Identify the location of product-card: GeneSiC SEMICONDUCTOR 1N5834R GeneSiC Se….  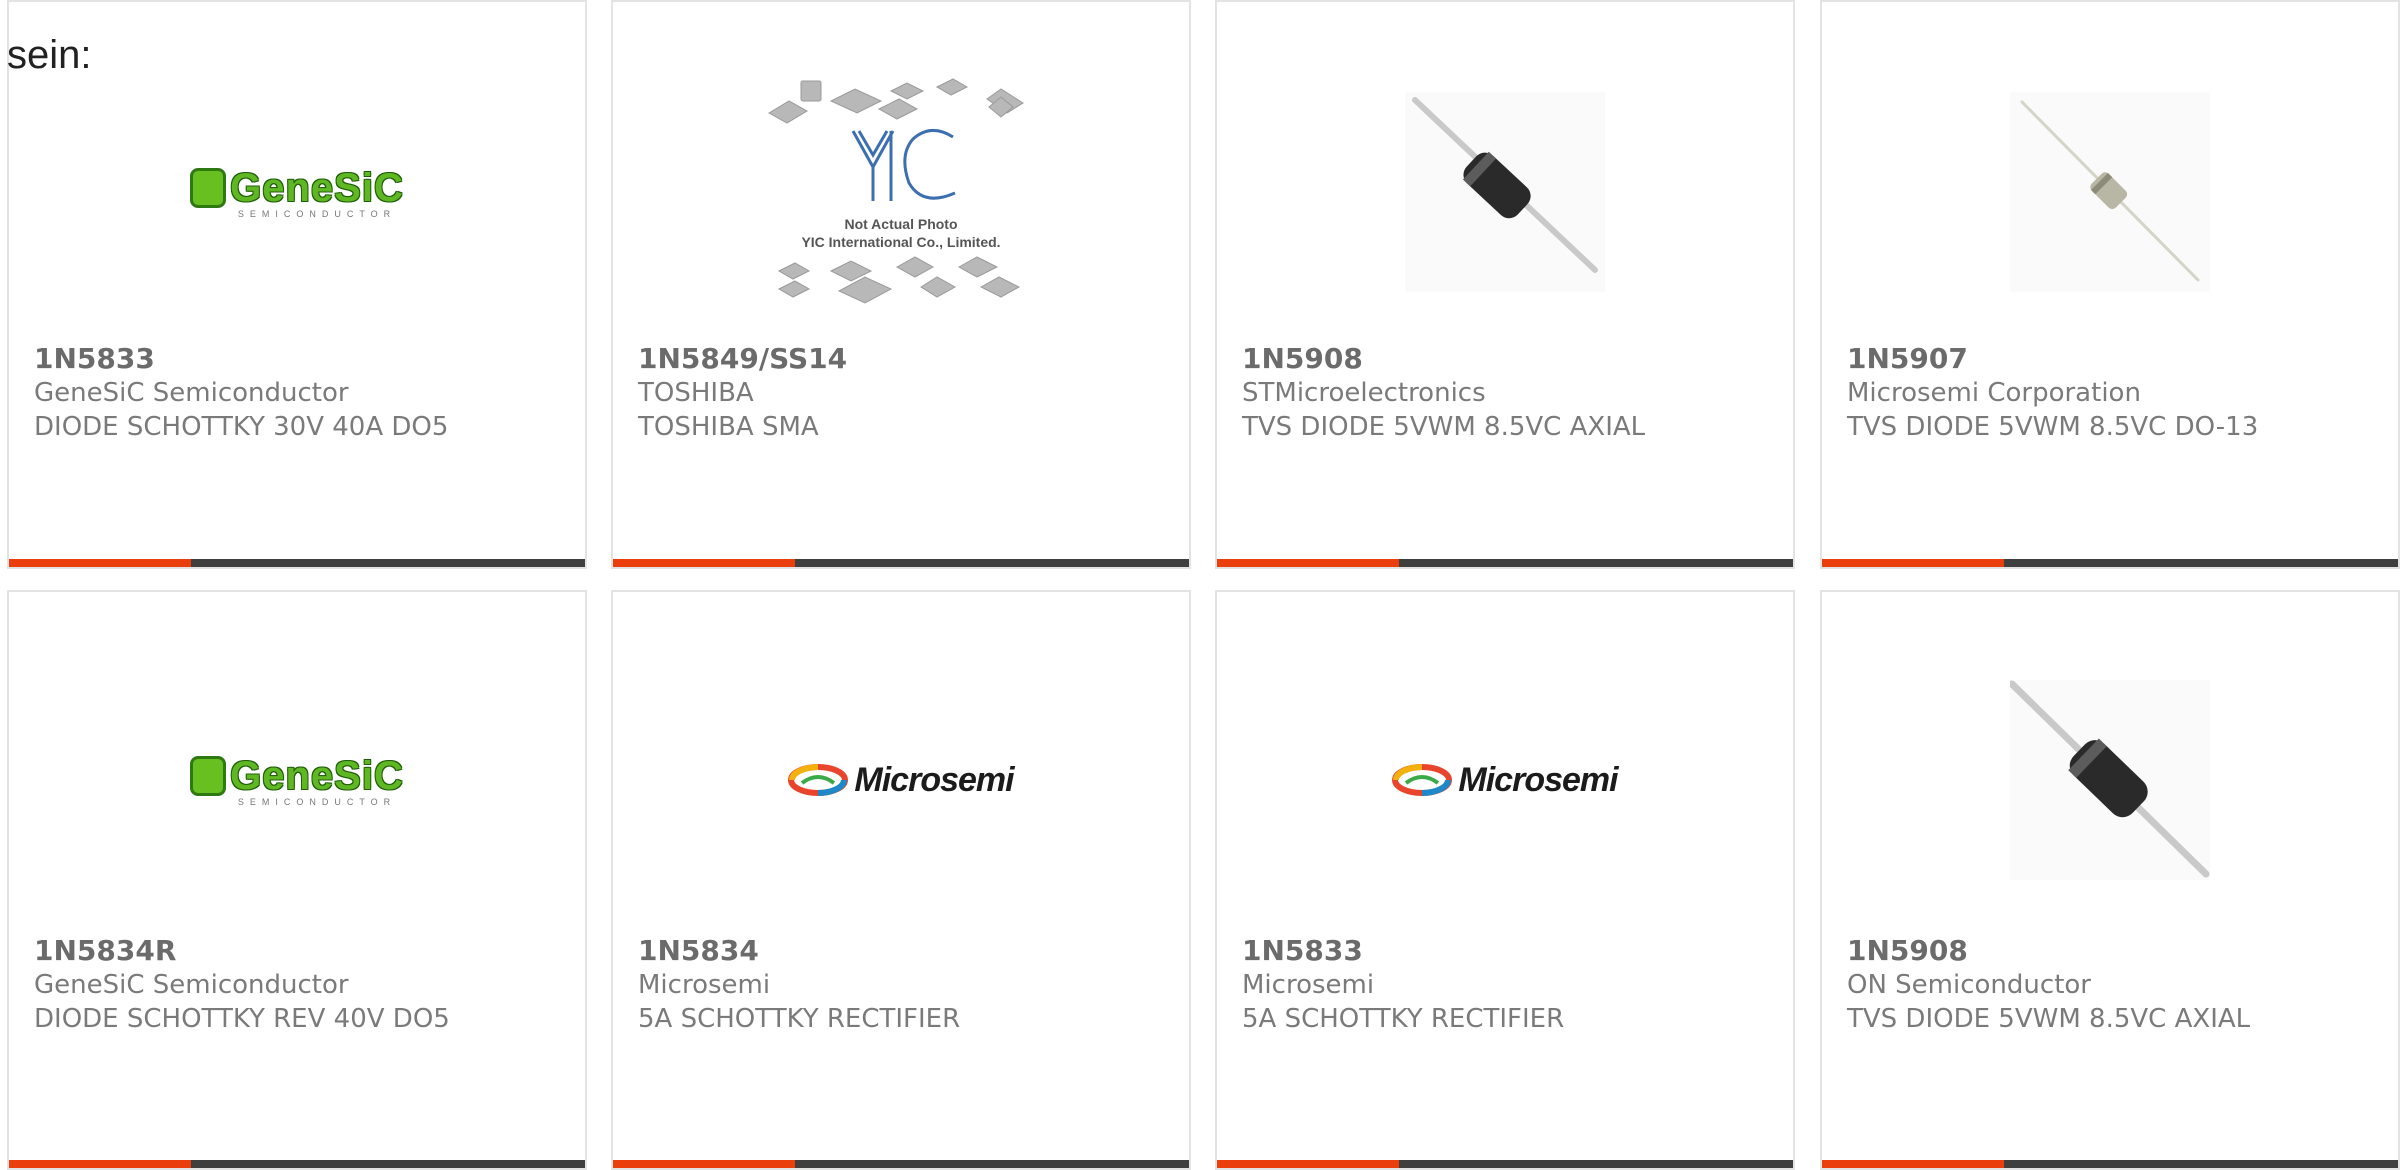
(297, 880).